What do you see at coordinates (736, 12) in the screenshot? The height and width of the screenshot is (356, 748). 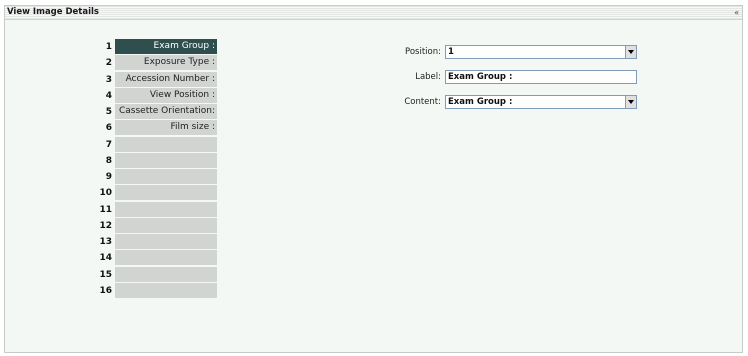 I see `collapse-icon: «` at bounding box center [736, 12].